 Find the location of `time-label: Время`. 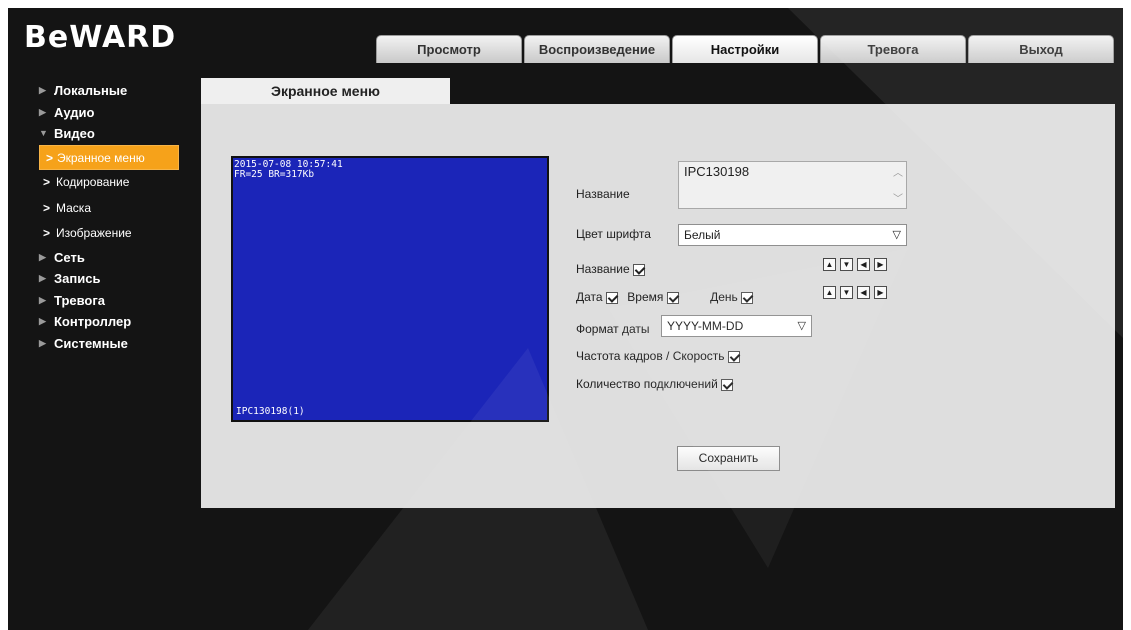

time-label: Время is located at coordinates (645, 297).